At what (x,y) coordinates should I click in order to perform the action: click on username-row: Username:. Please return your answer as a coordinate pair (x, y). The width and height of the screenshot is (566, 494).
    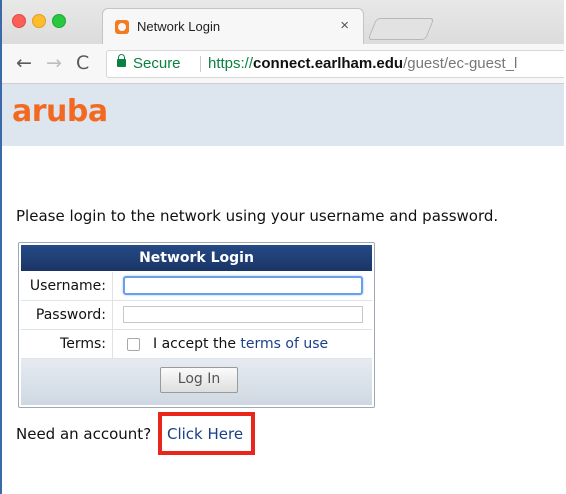
    Looking at the image, I should click on (196, 286).